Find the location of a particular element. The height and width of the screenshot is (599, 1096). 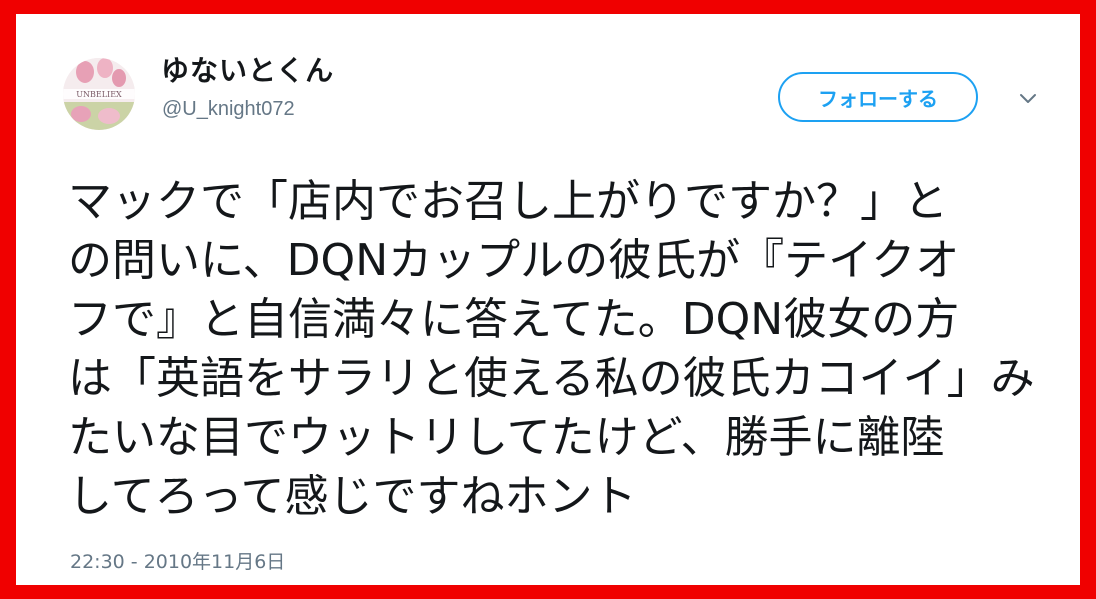

follow-button: フォローする is located at coordinates (878, 97).